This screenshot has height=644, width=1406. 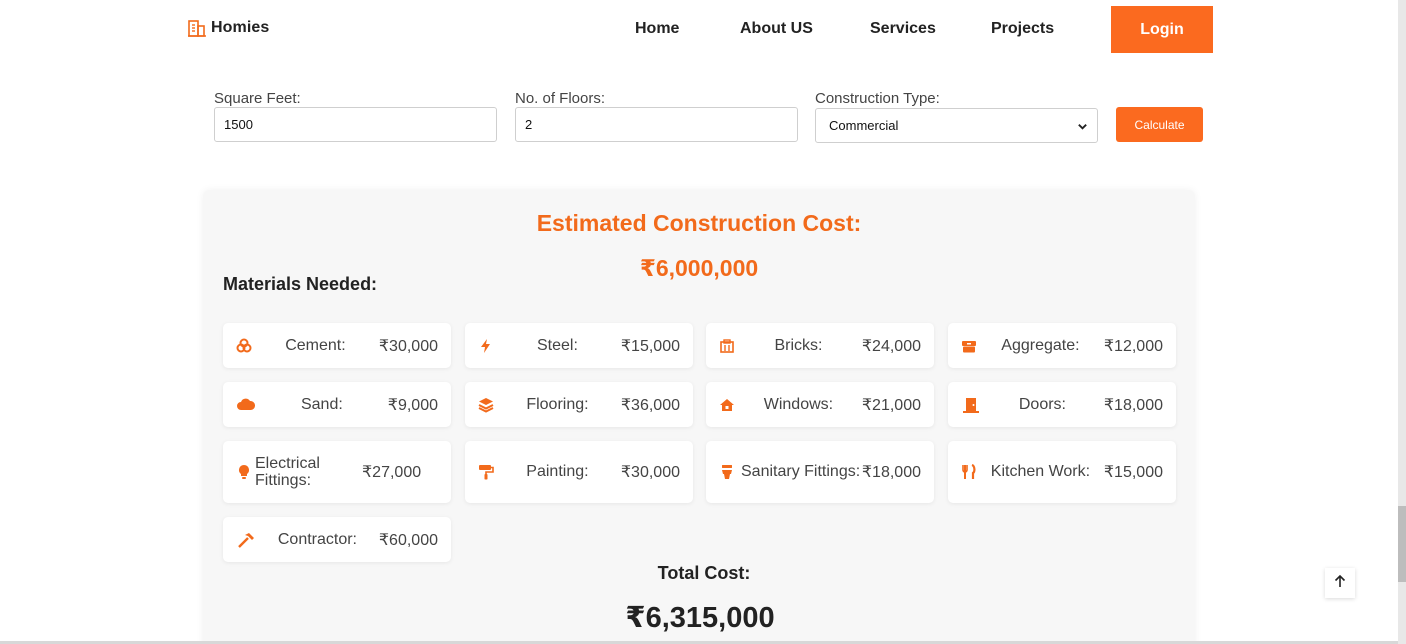 What do you see at coordinates (315, 345) in the screenshot?
I see `material-label: Cement:` at bounding box center [315, 345].